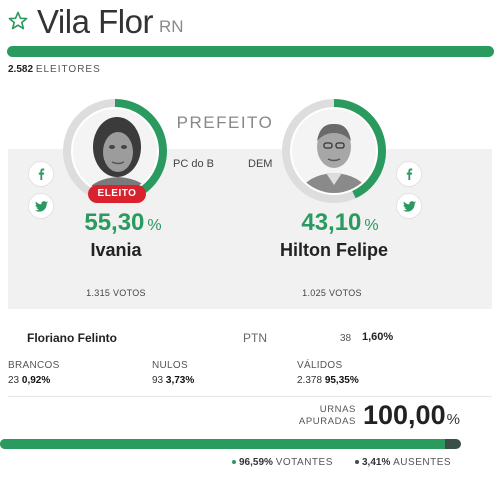 The height and width of the screenshot is (499, 500). I want to click on brancos-label: BRANCOS, so click(34, 365).